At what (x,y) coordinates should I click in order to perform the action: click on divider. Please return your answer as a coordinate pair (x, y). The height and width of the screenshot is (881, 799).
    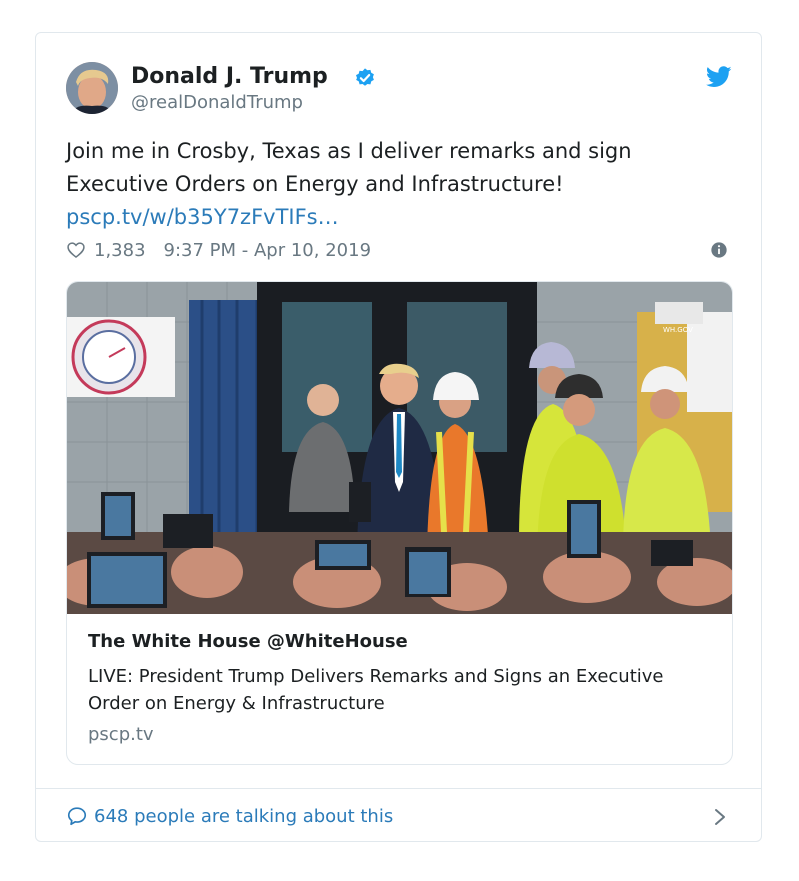
    Looking at the image, I should click on (398, 788).